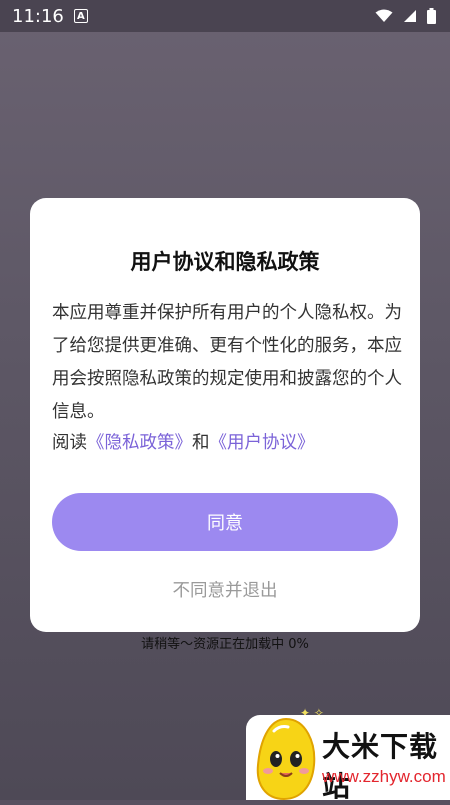 Image resolution: width=450 pixels, height=805 pixels. Describe the element at coordinates (431, 16) in the screenshot. I see `battery-icon` at that location.